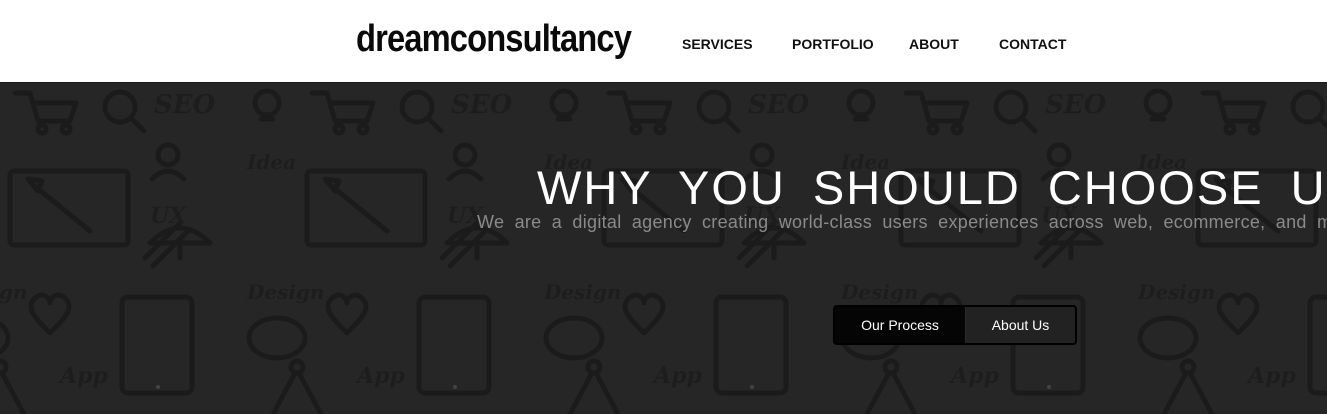 The width and height of the screenshot is (1327, 414). What do you see at coordinates (1032, 44) in the screenshot?
I see `nav-item-contact: CONTACT` at bounding box center [1032, 44].